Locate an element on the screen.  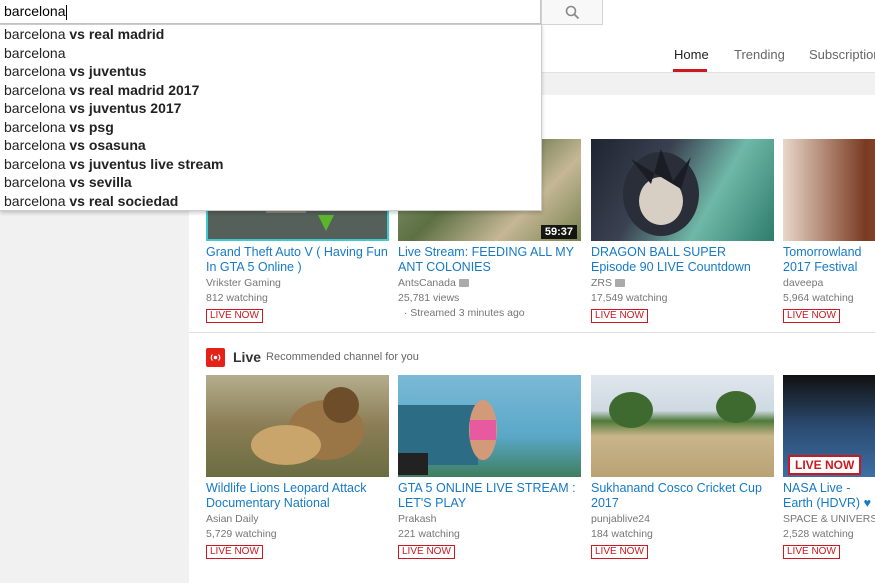
section-divider is located at coordinates (532, 332).